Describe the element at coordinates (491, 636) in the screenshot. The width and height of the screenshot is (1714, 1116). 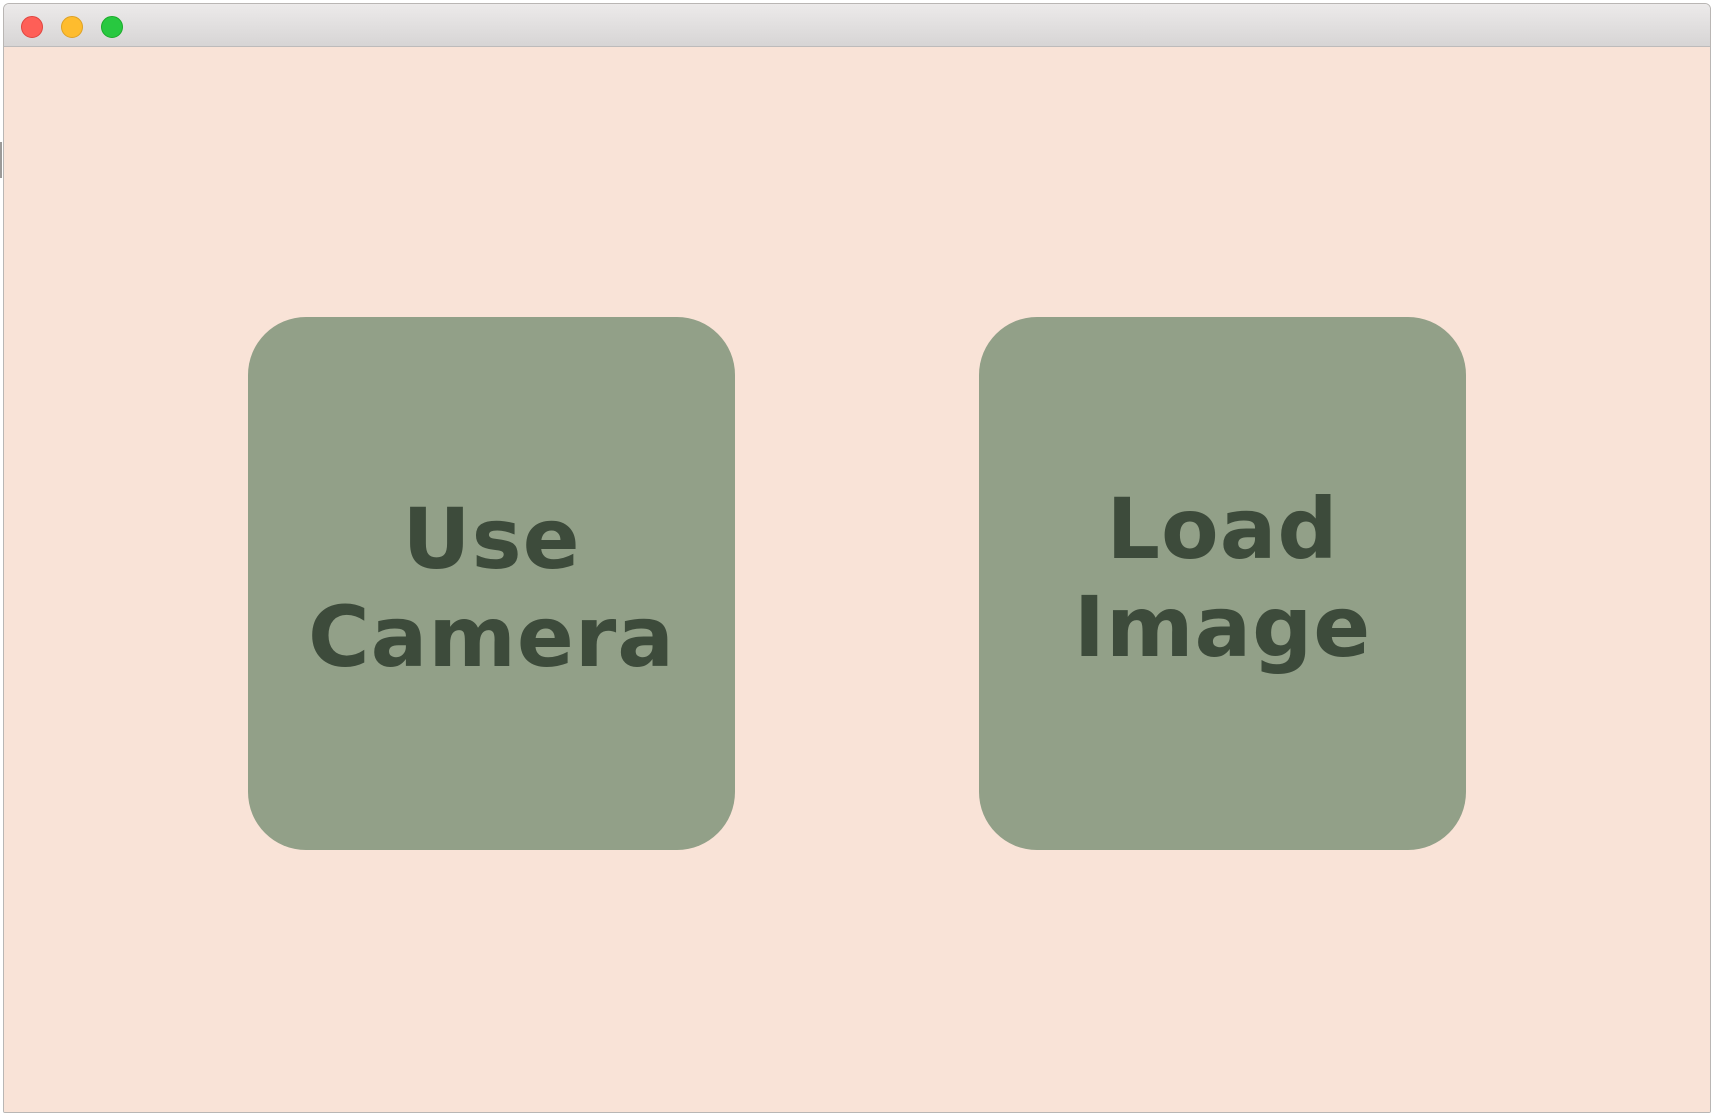
I see `use-camera-label-line2: Camera` at that location.